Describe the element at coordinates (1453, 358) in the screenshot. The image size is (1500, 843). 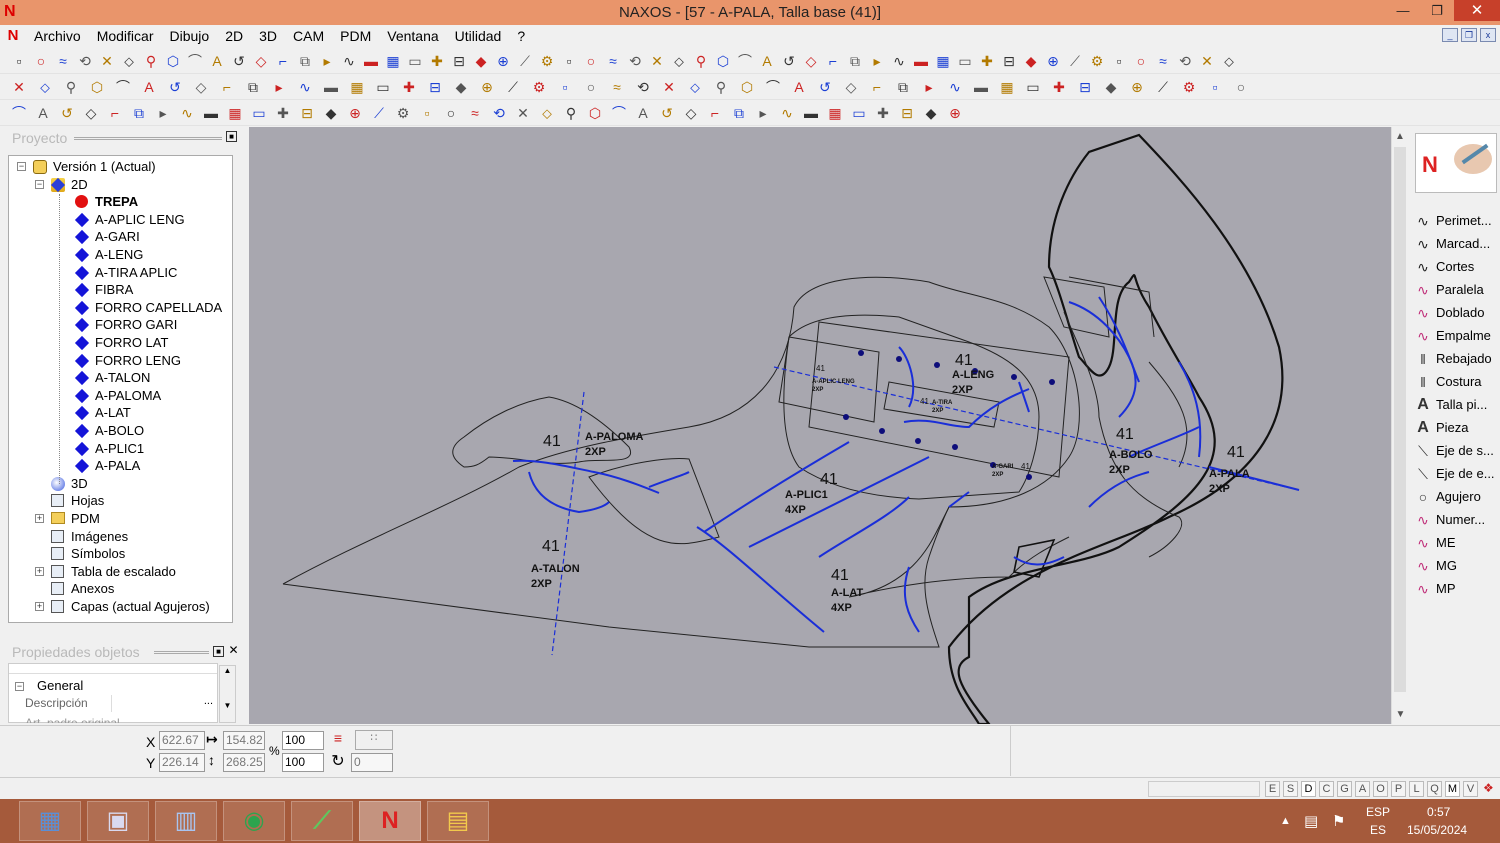
I see `tool-skive: ‖ Rebajado` at that location.